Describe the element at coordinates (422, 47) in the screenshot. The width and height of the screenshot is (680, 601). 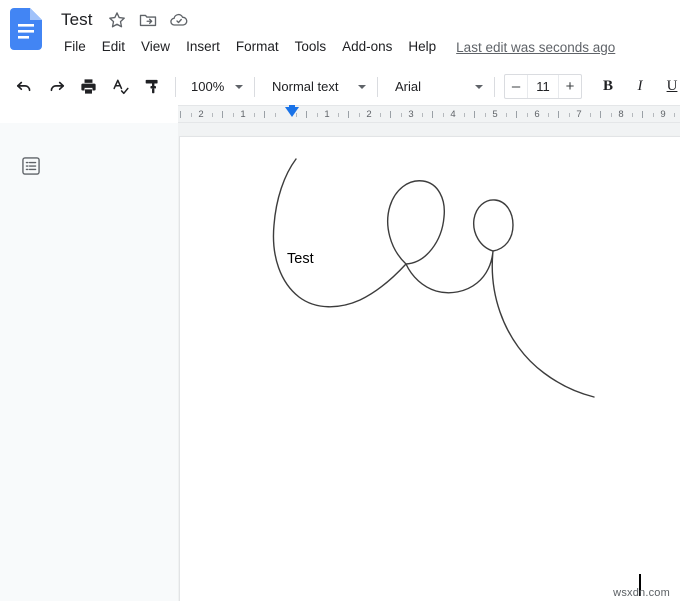
I see `menu-help: Help` at that location.